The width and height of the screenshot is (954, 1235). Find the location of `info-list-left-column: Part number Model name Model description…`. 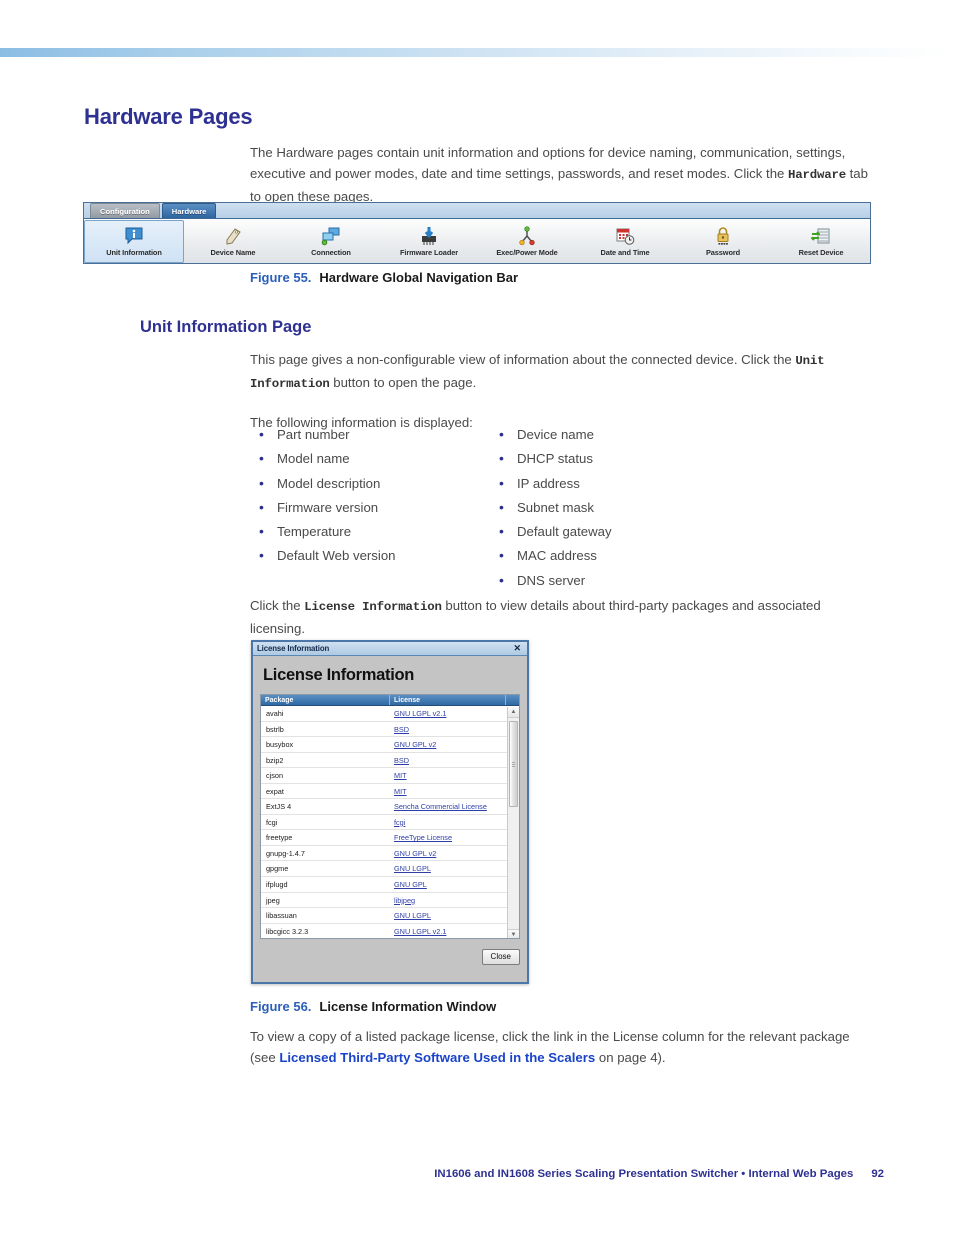

info-list-left-column: Part number Model name Model description… is located at coordinates (370, 495).